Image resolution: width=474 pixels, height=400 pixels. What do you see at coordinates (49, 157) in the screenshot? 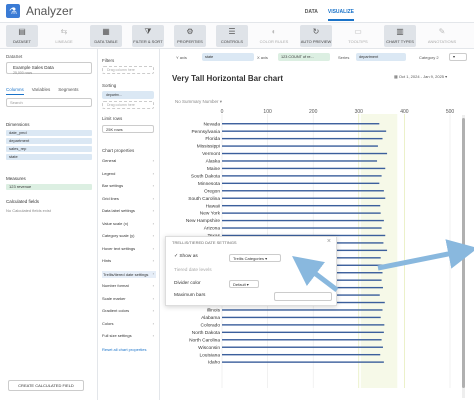
I see `dimension-field: state` at bounding box center [49, 157].